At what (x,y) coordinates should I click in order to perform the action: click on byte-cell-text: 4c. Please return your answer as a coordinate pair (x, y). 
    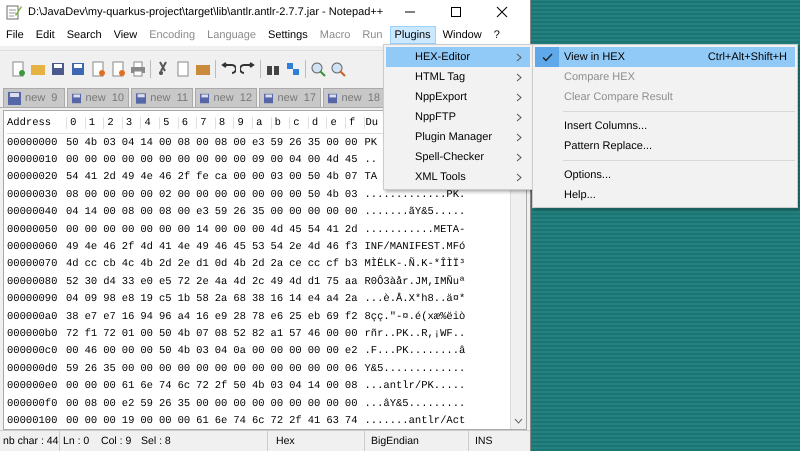
    Looking at the image, I should click on (129, 264).